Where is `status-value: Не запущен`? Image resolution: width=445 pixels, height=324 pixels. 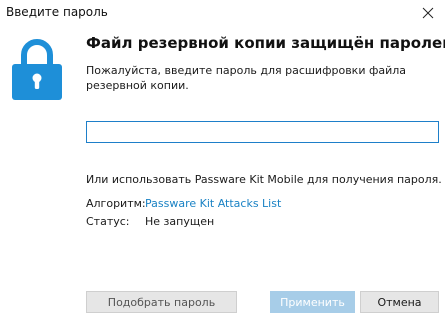
status-value: Не запущен is located at coordinates (180, 221).